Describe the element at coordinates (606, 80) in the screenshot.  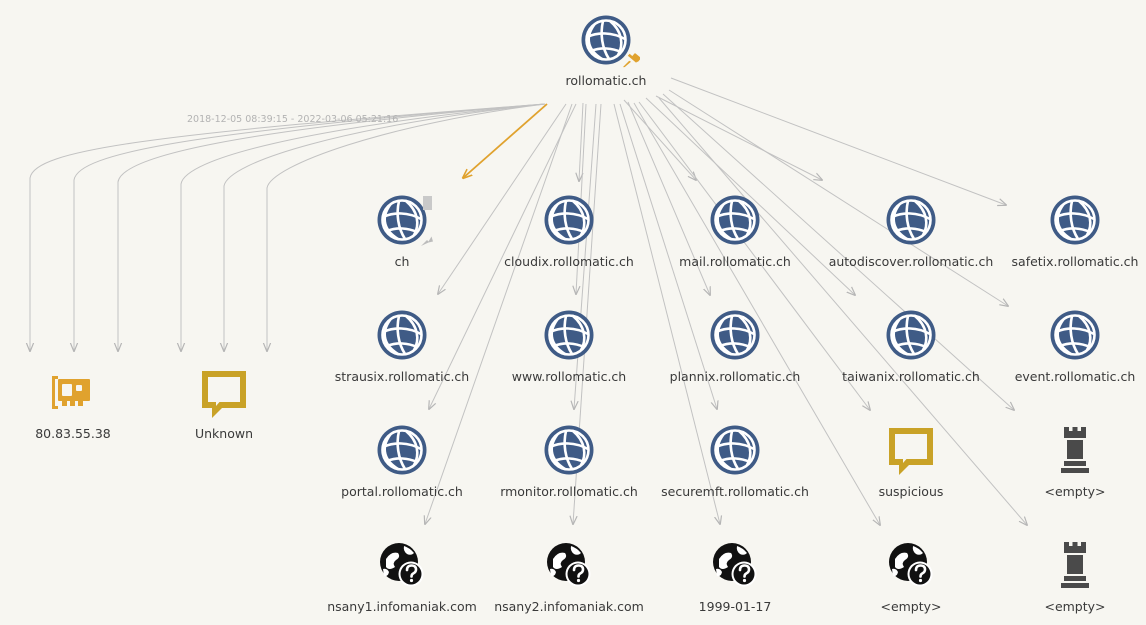
I see `node-label: rollomatic.ch` at that location.